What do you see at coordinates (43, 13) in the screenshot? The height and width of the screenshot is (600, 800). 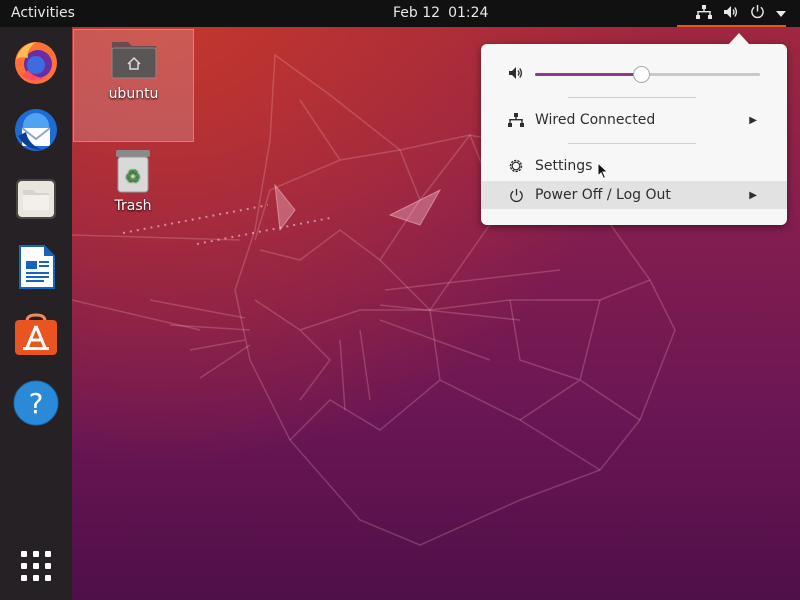 I see `activities-button: Activities` at bounding box center [43, 13].